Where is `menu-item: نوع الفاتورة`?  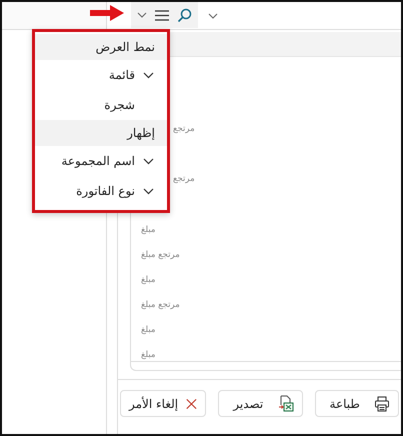 menu-item: نوع الفاتورة is located at coordinates (101, 191).